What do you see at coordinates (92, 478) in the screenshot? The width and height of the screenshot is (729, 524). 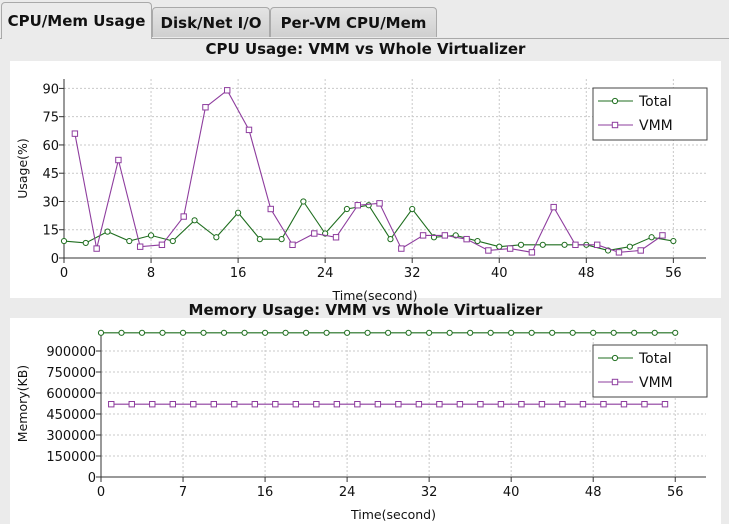 I see `y-tick-label: 0` at bounding box center [92, 478].